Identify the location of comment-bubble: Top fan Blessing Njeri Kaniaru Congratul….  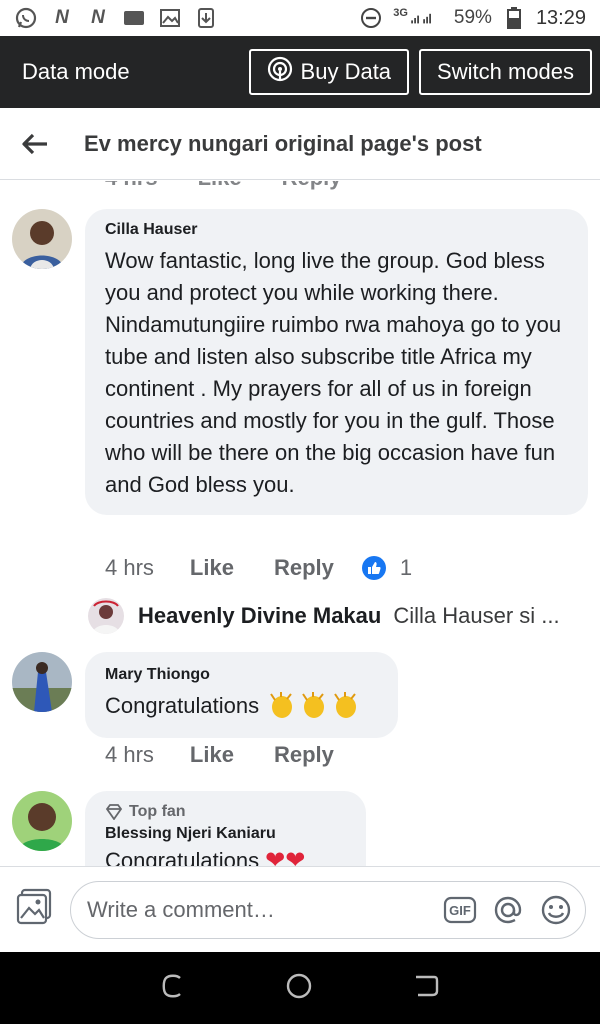
(225, 828).